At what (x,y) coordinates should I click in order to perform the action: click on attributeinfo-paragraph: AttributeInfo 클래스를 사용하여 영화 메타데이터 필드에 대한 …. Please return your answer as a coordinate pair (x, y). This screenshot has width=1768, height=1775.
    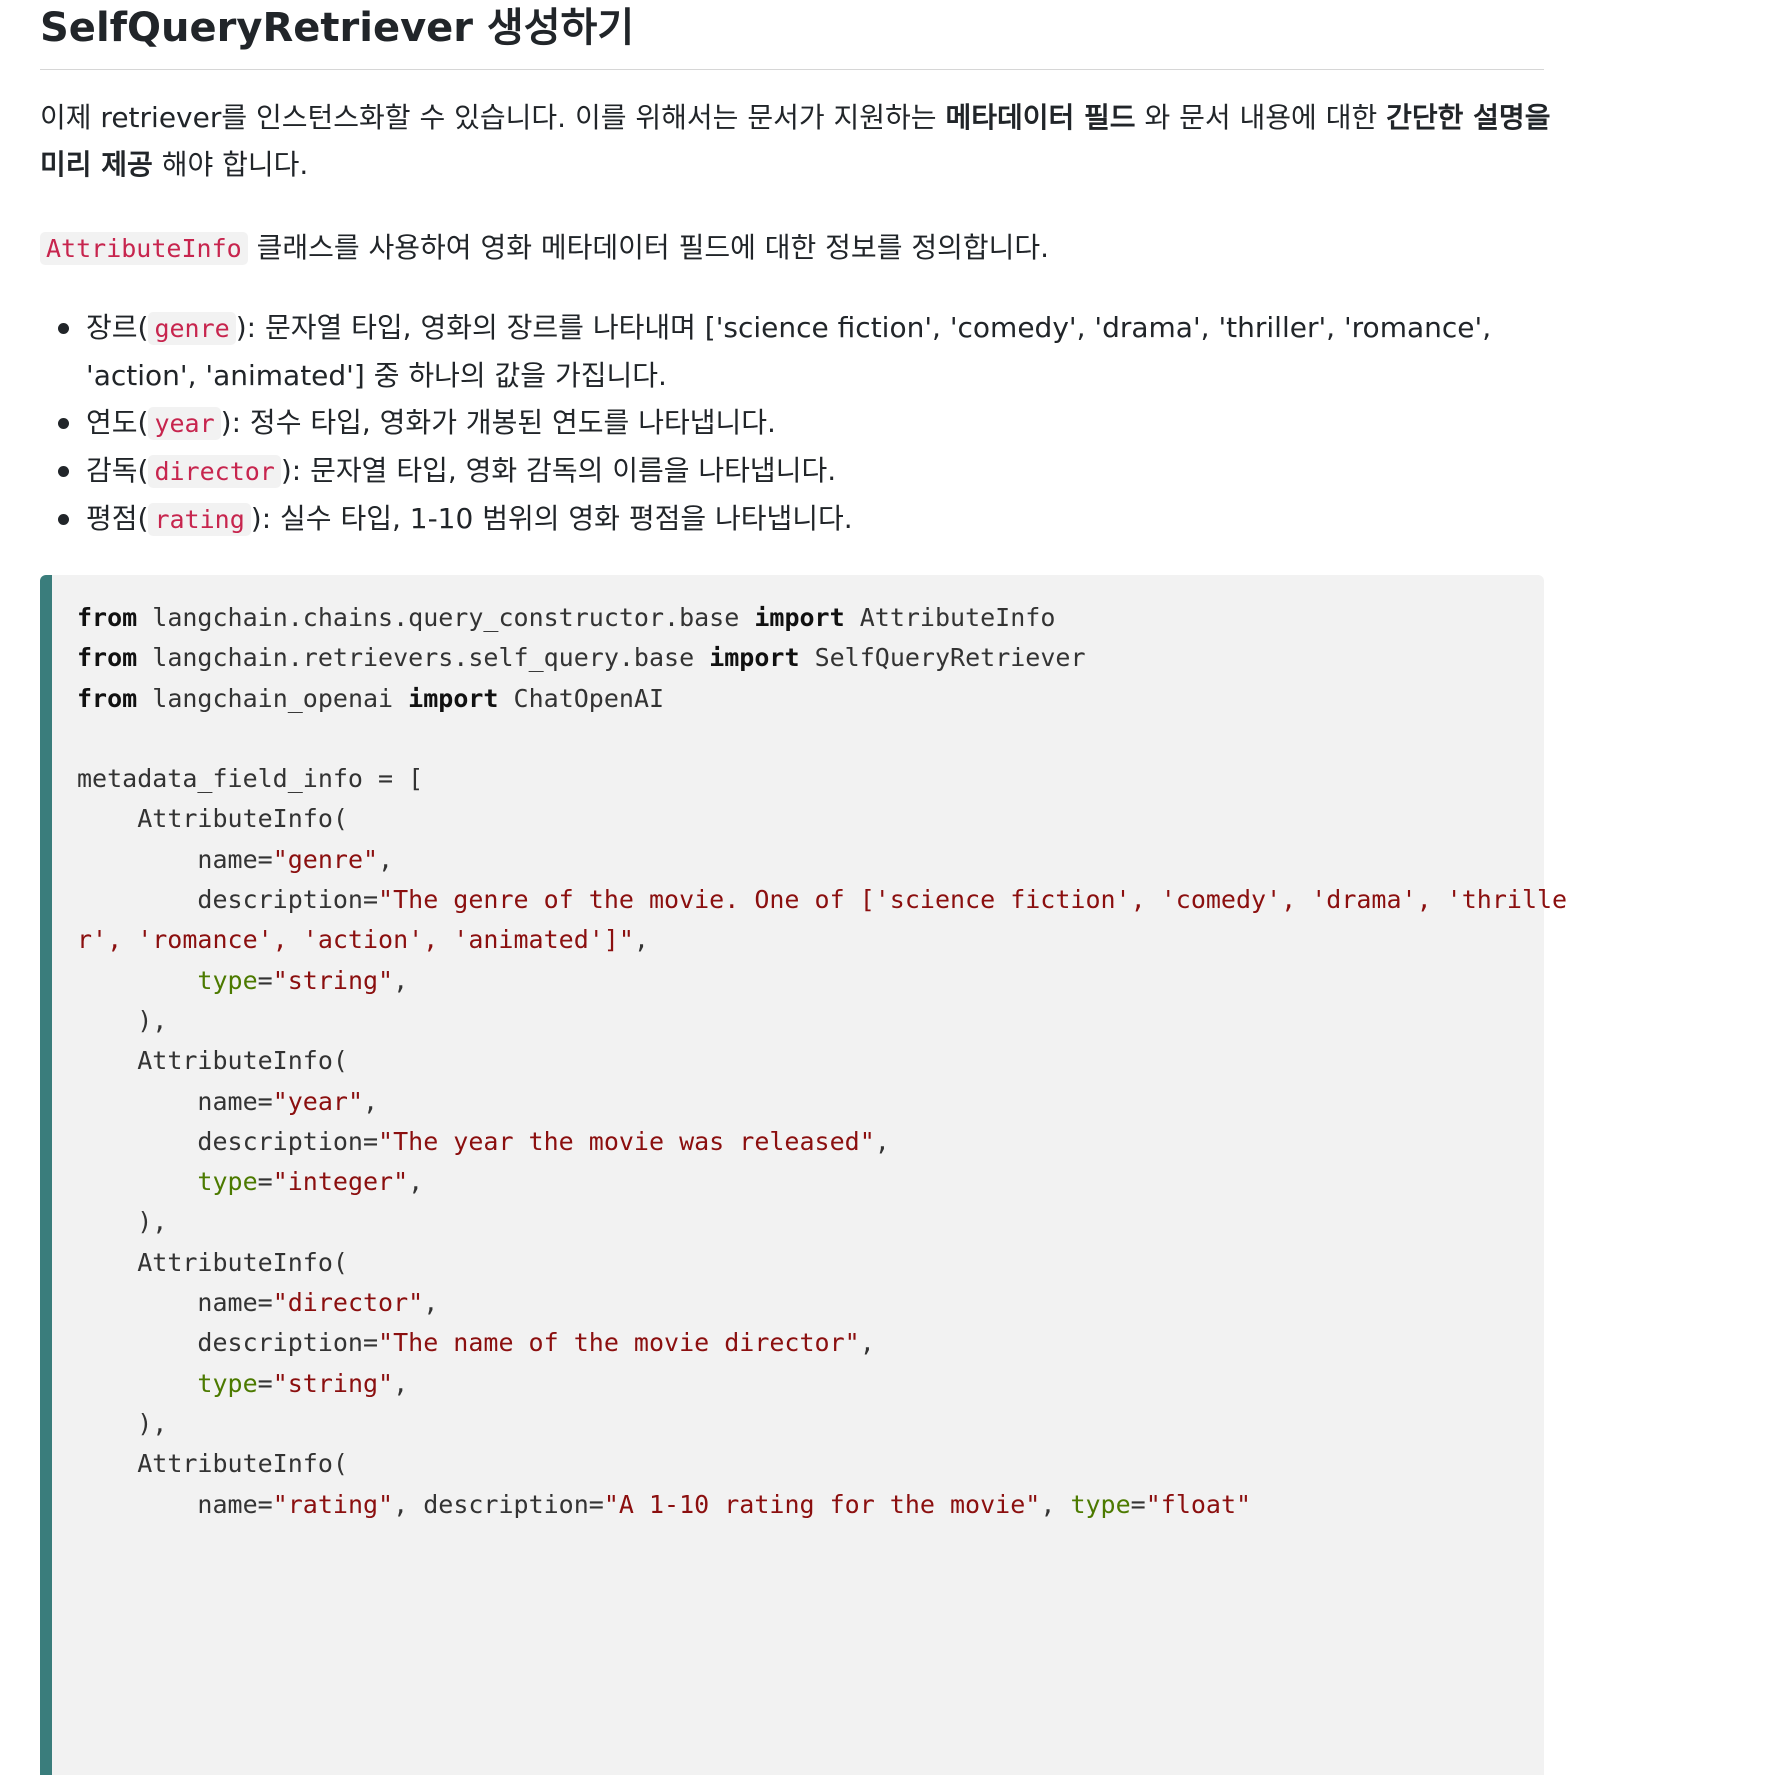
    Looking at the image, I should click on (792, 248).